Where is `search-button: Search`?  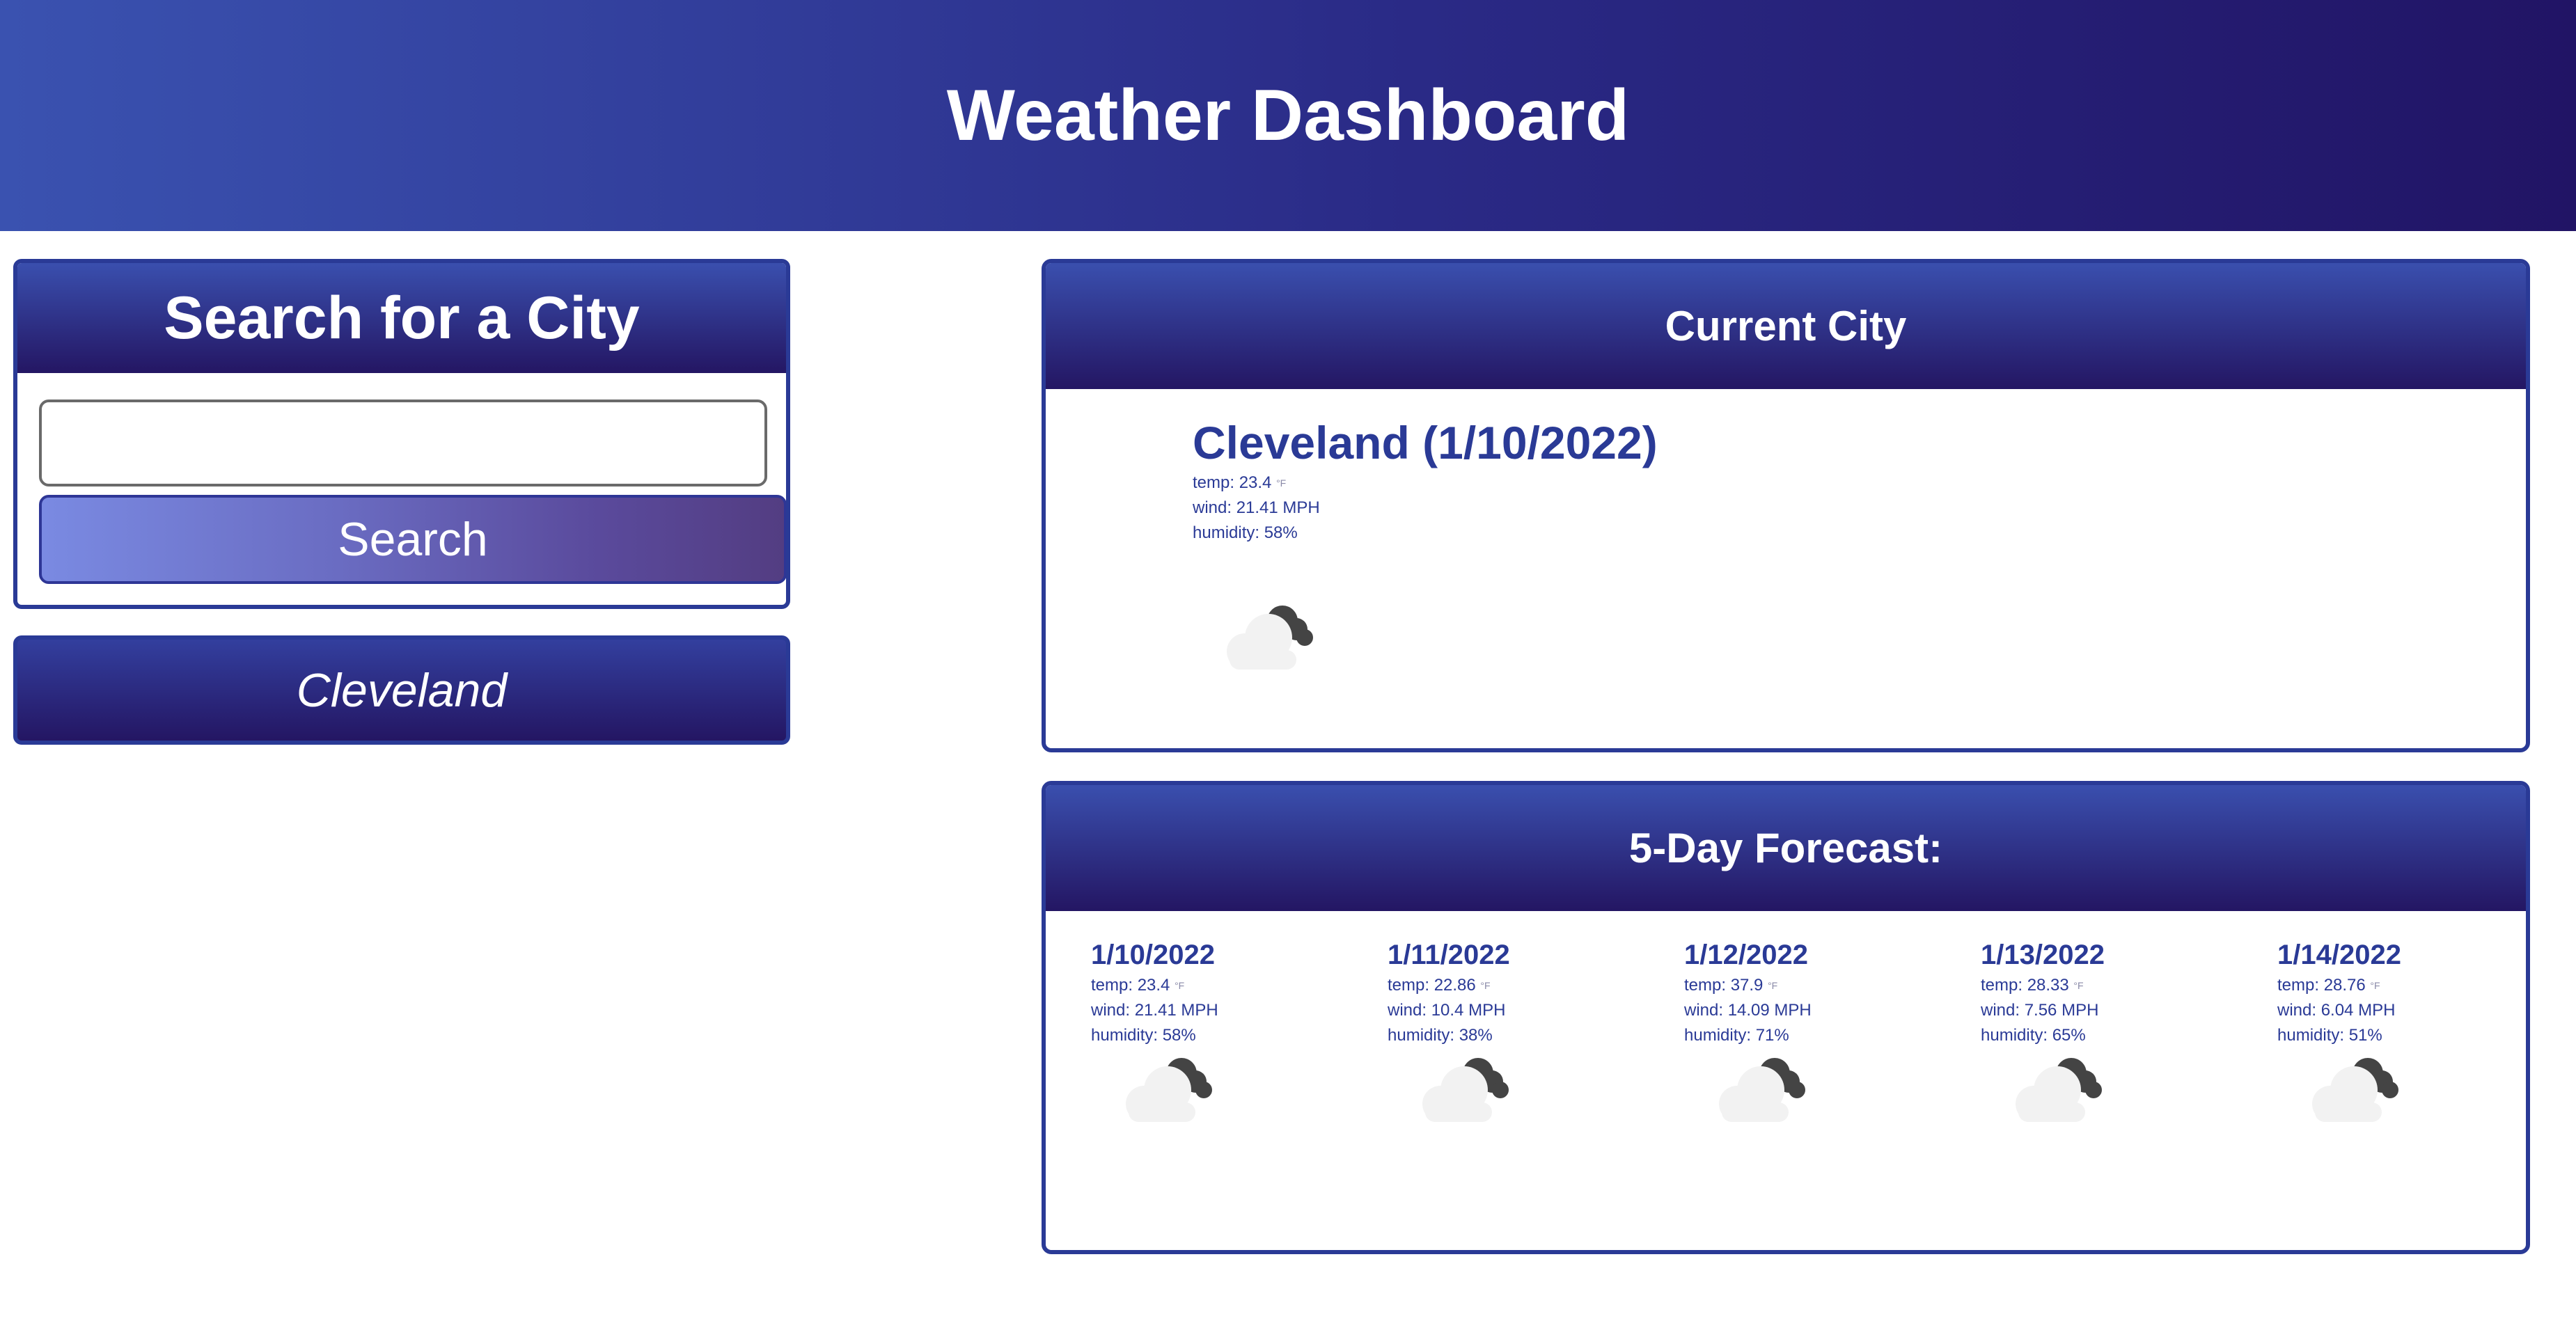 search-button: Search is located at coordinates (412, 540).